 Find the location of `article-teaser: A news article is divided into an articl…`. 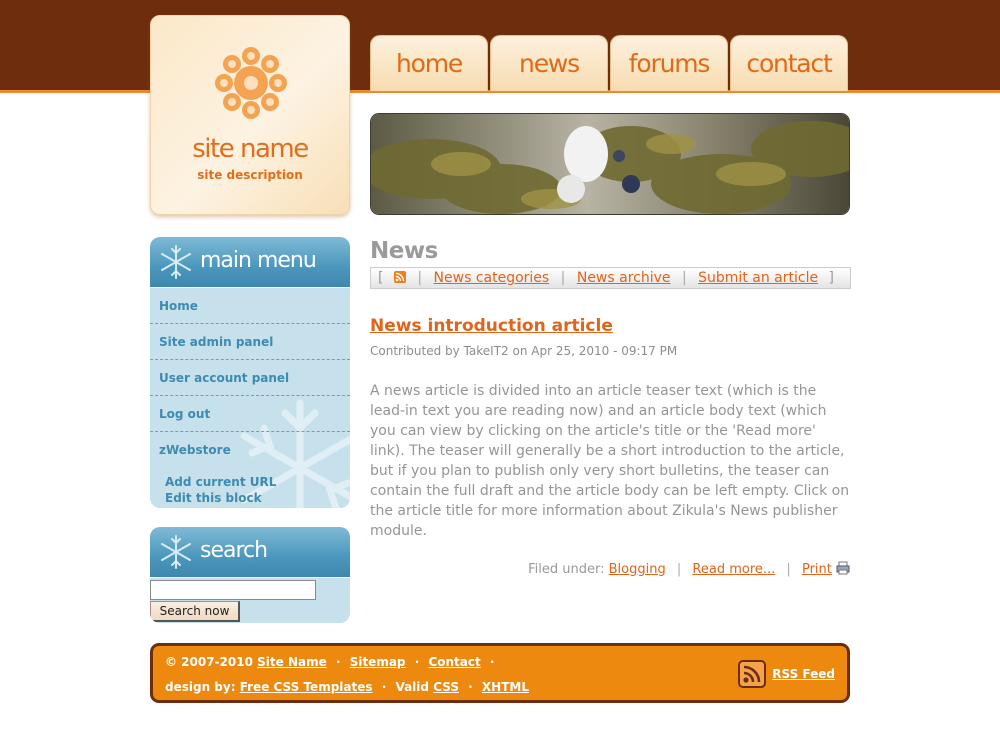

article-teaser: A news article is divided into an articl… is located at coordinates (610, 461).